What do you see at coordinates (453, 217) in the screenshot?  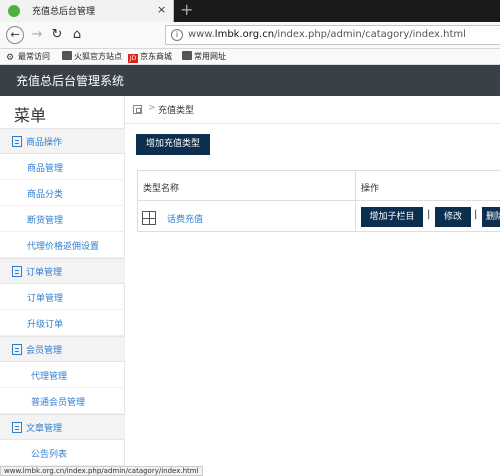 I see `edit-button: 修改` at bounding box center [453, 217].